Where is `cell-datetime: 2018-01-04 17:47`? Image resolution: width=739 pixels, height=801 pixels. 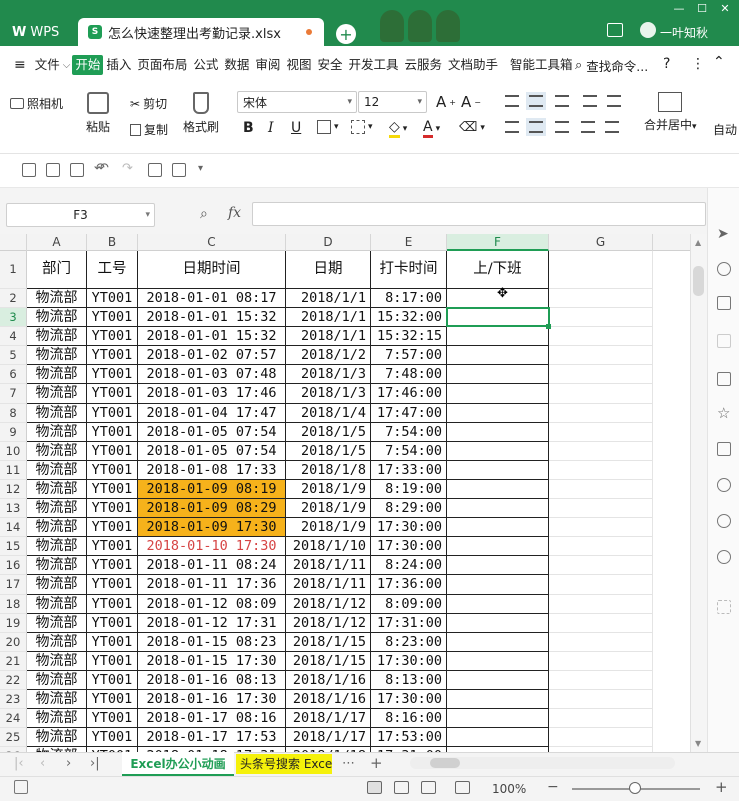 cell-datetime: 2018-01-04 17:47 is located at coordinates (212, 413).